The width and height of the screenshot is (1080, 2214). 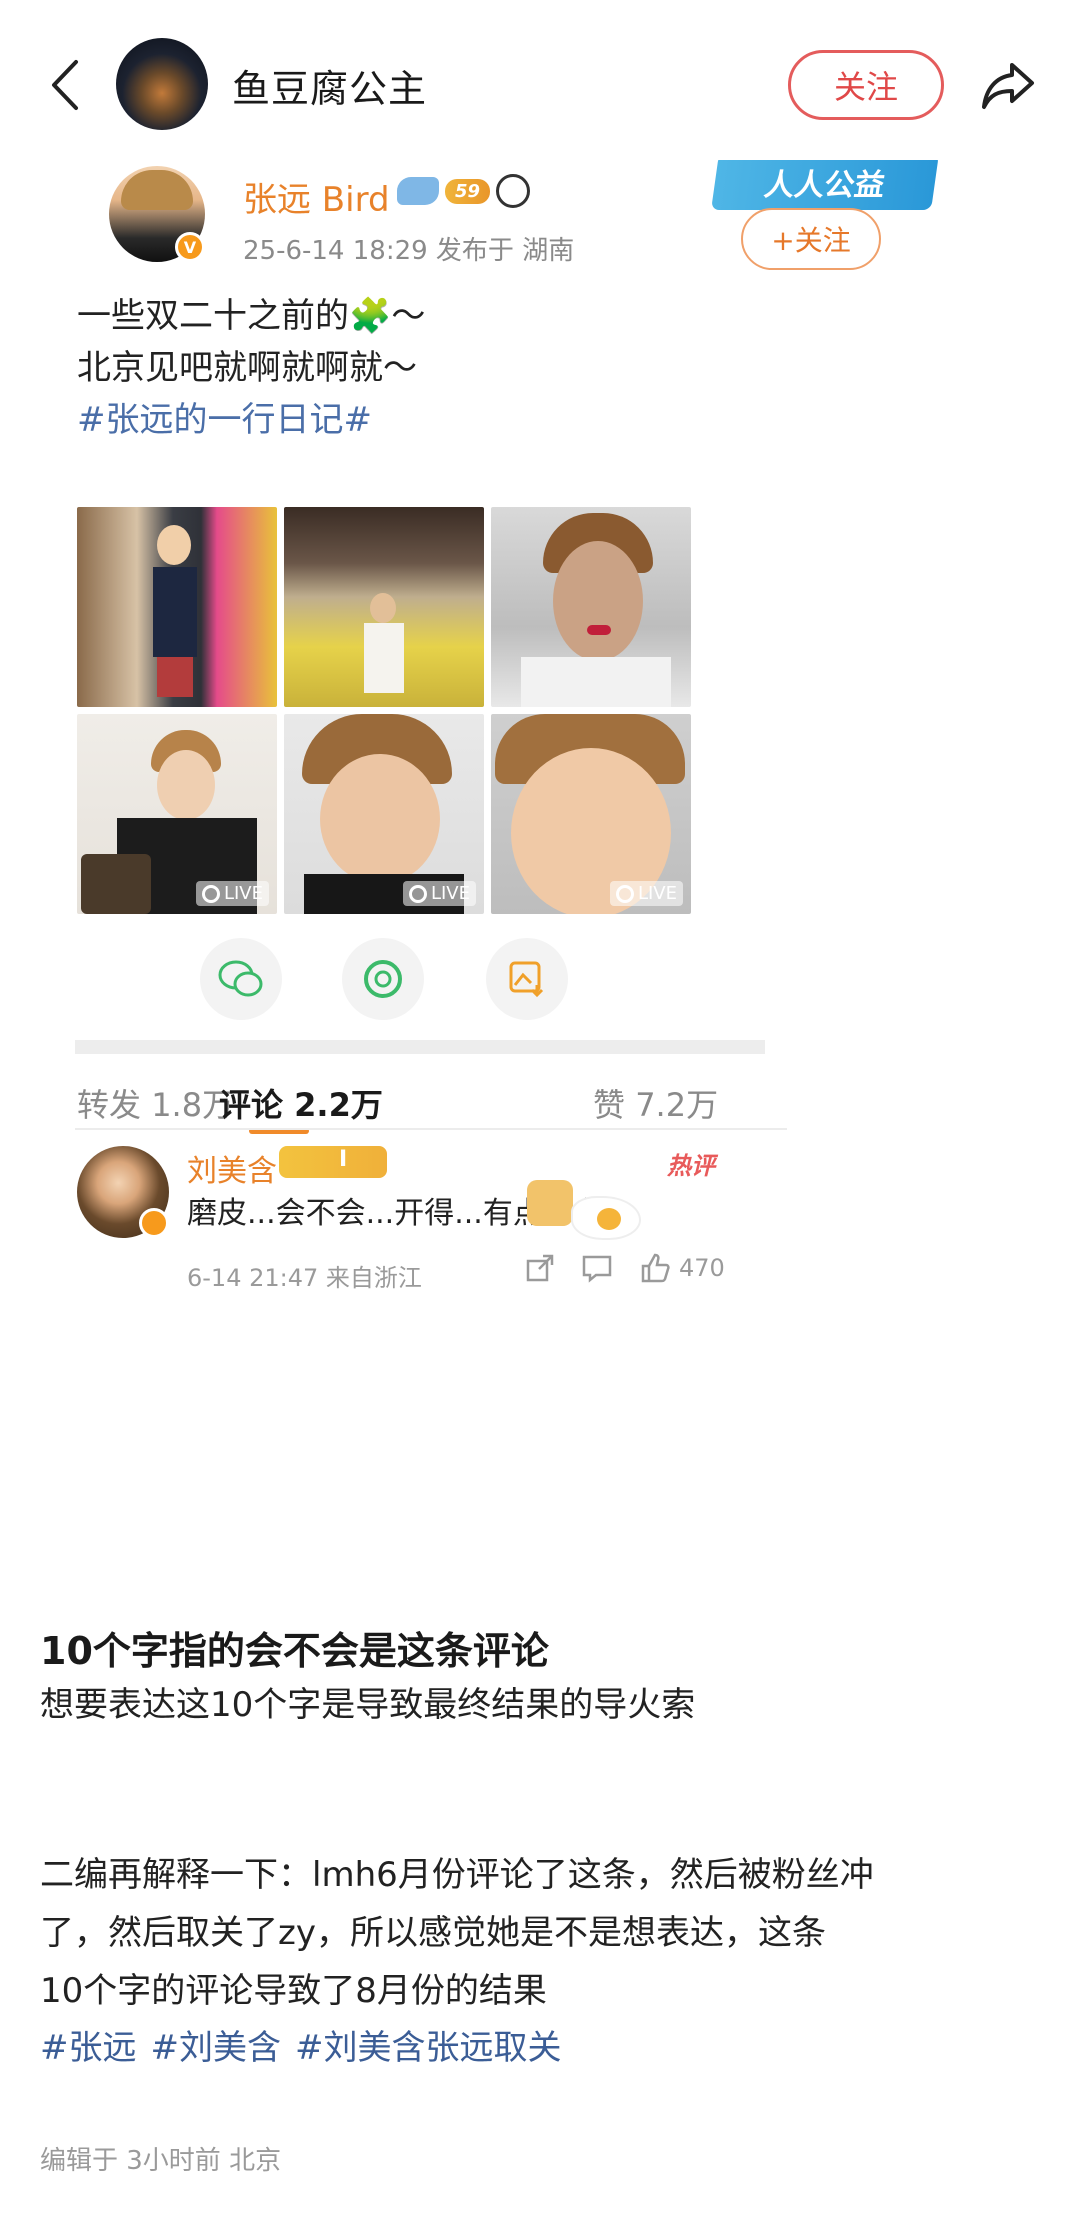 What do you see at coordinates (655, 1268) in the screenshot?
I see `thumbs-up-icon` at bounding box center [655, 1268].